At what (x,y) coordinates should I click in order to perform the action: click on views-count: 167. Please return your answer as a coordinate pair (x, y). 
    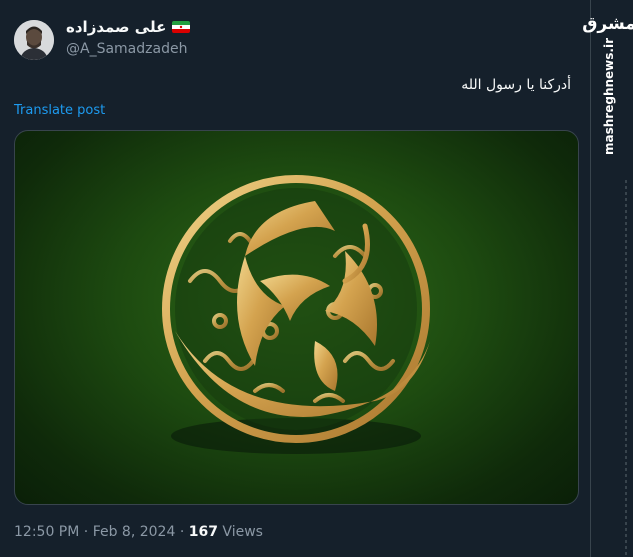
    Looking at the image, I should click on (203, 532).